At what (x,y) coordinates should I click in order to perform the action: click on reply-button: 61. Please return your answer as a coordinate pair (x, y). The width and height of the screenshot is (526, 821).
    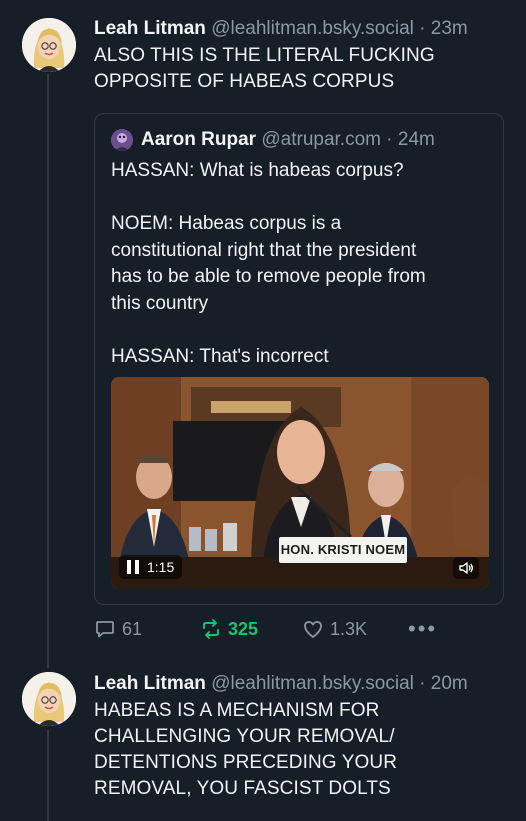
    Looking at the image, I should click on (118, 629).